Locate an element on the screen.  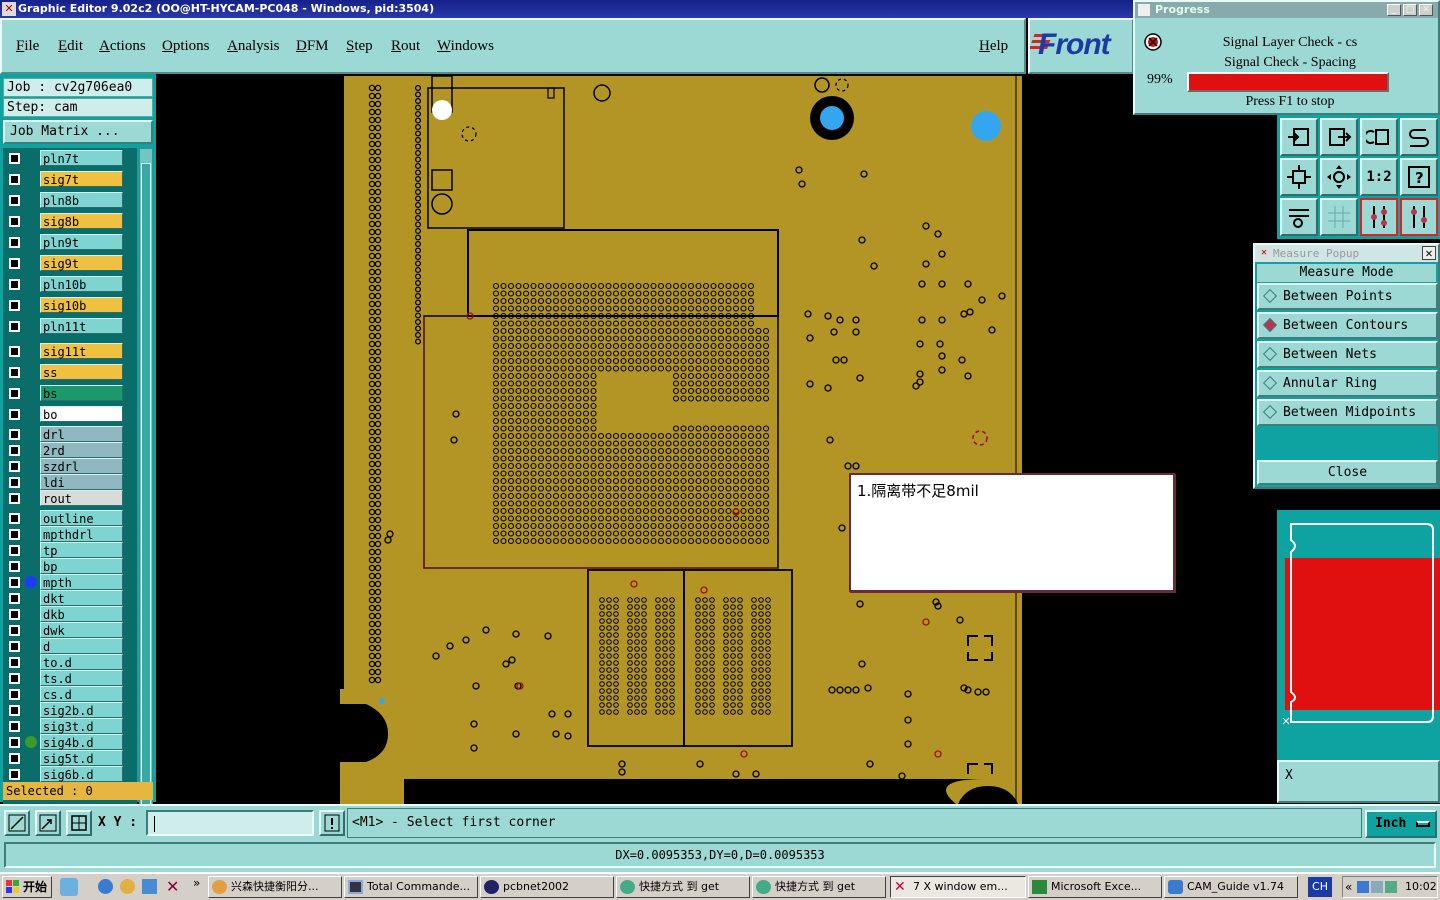
layer-row-bs: bs is located at coordinates (70, 393).